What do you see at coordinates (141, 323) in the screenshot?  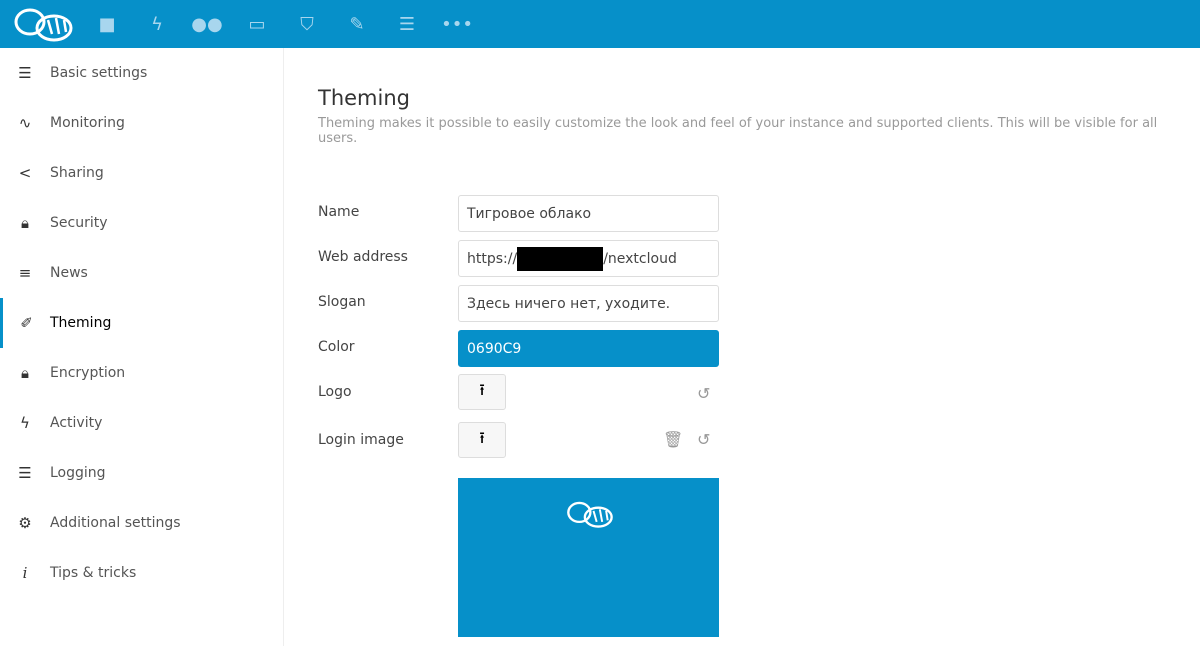 I see `sidebar-item-theming: ✐ Theming` at bounding box center [141, 323].